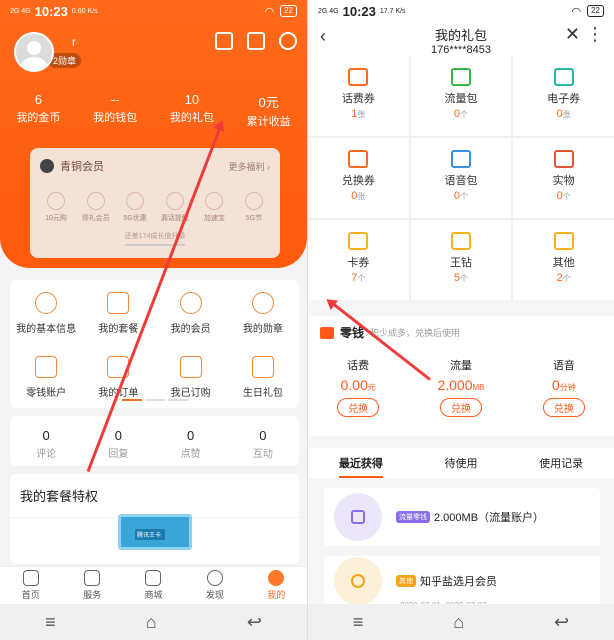 The width and height of the screenshot is (614, 640). Describe the element at coordinates (563, 263) in the screenshot. I see `gift-category-name: 其他` at that location.